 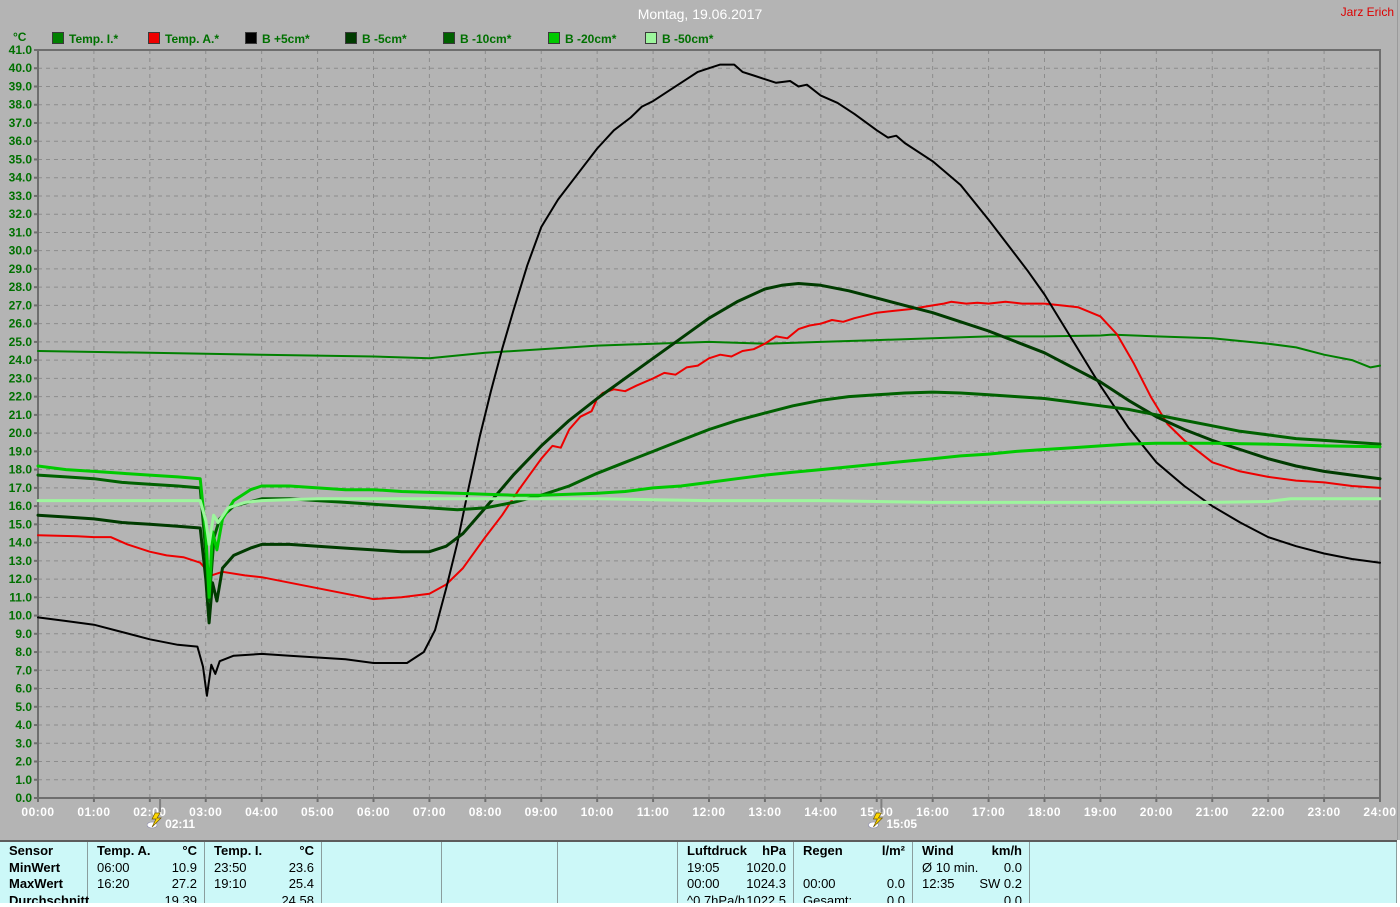 I want to click on svg-text: 17:00, so click(x=988, y=812).